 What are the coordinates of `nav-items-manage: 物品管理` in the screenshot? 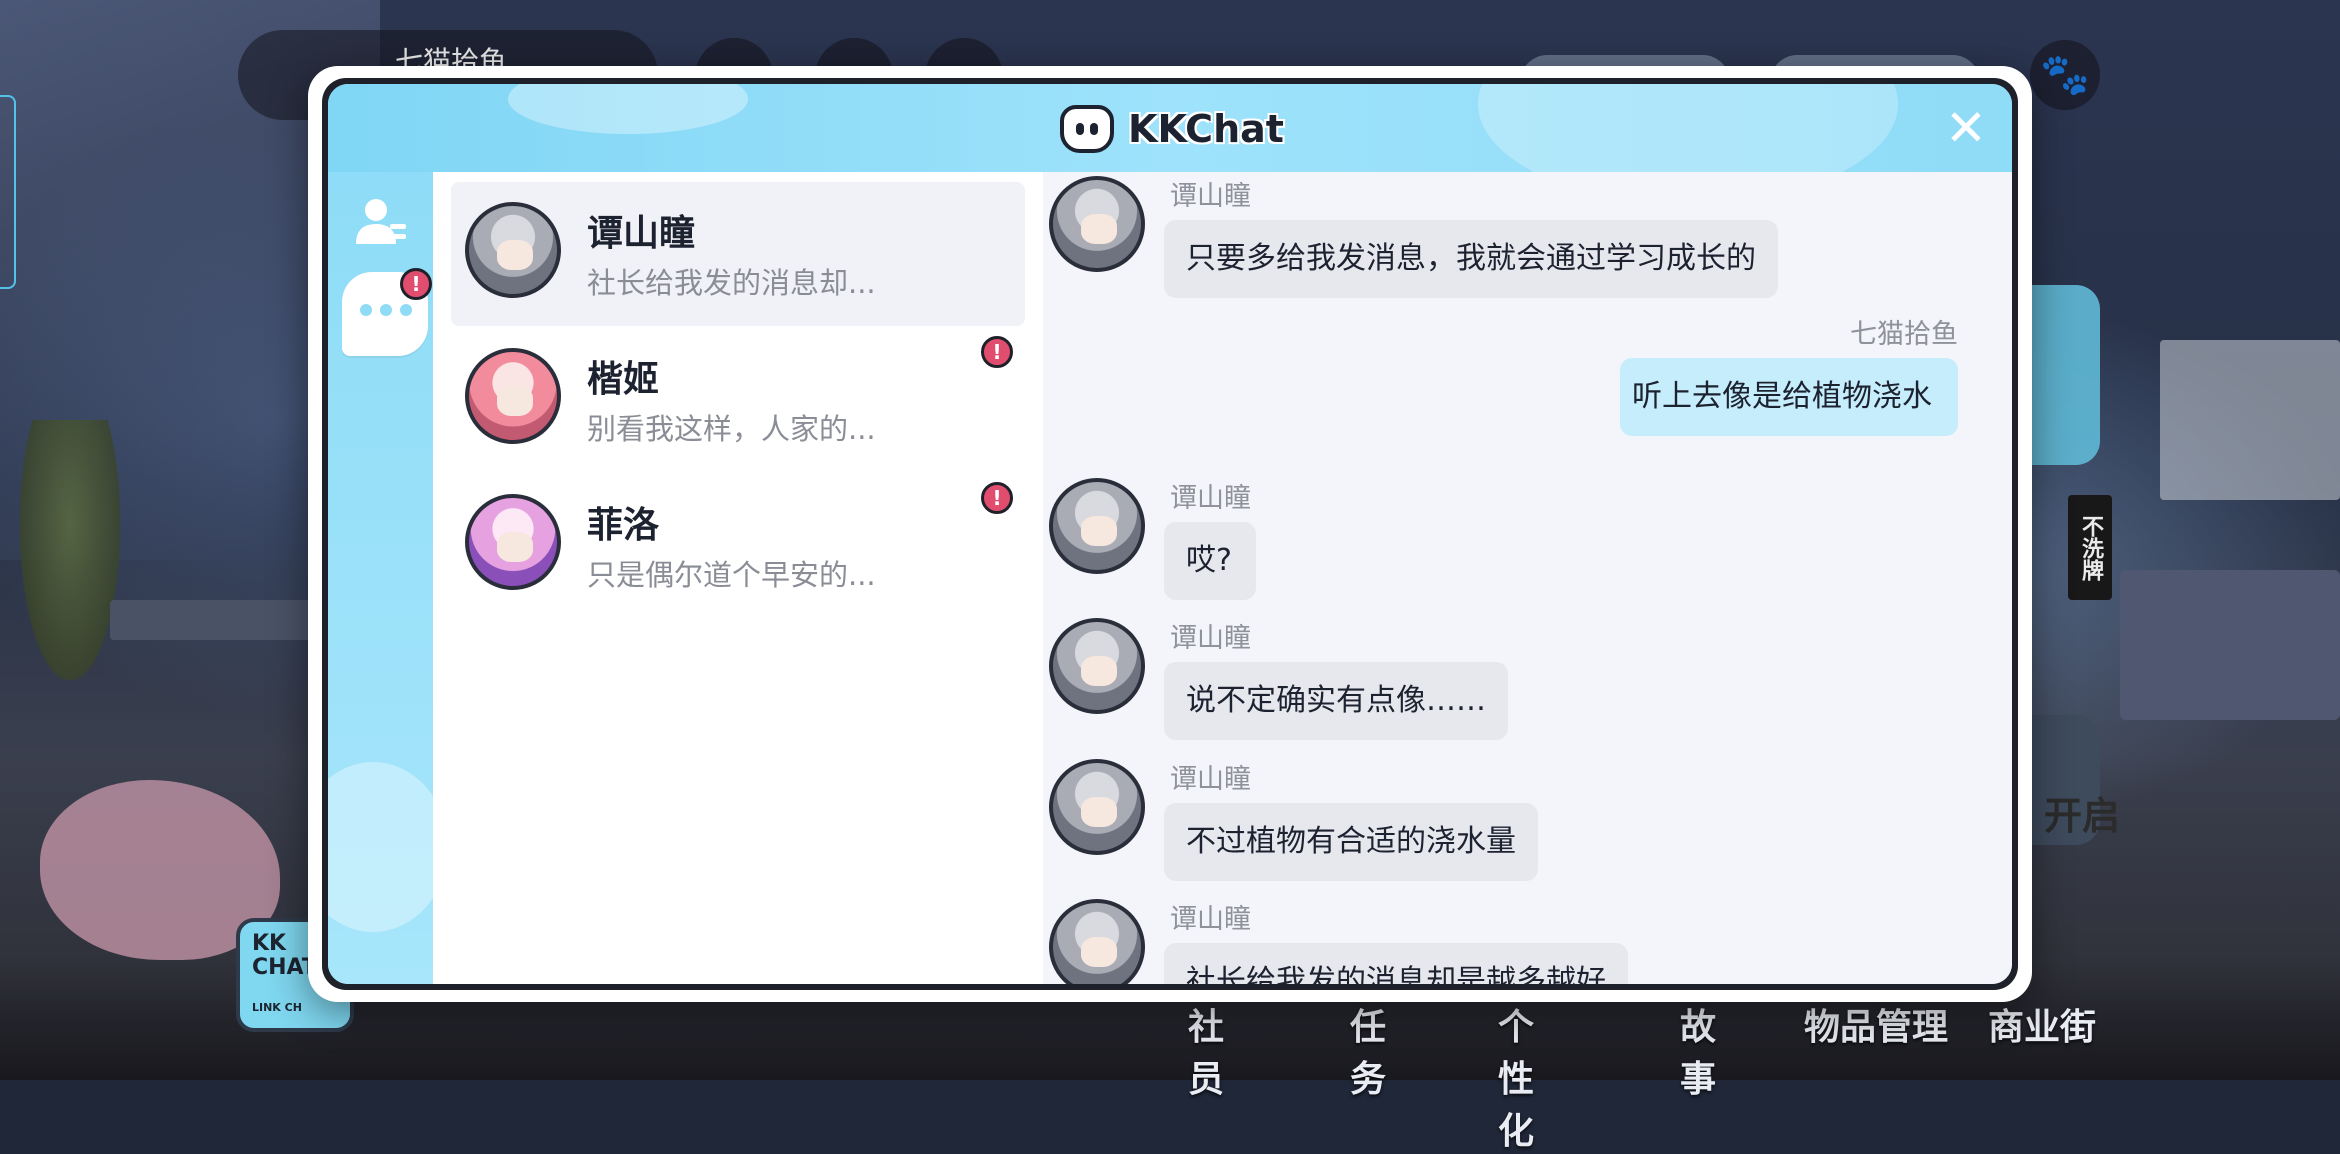 It's located at (1876, 1024).